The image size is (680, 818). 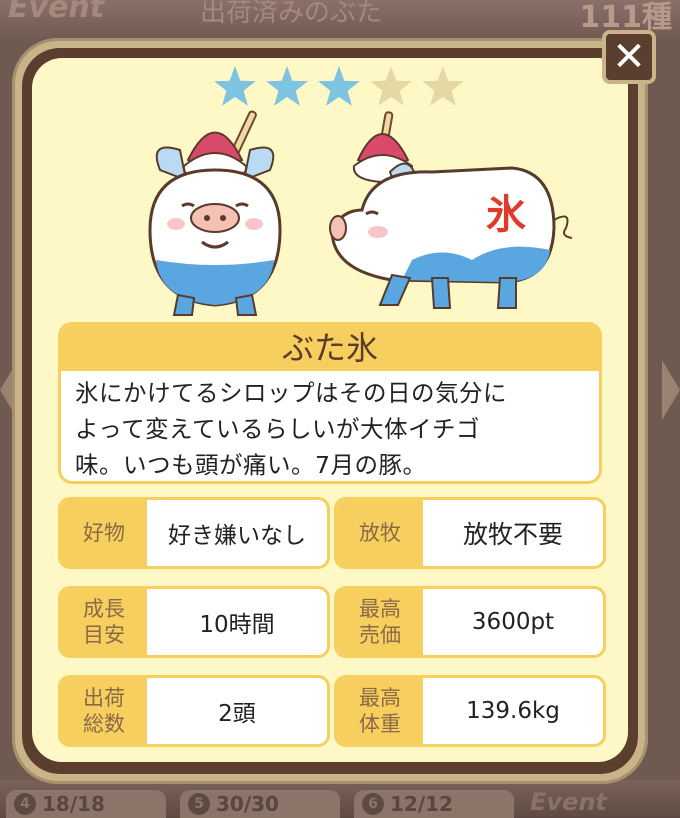 What do you see at coordinates (237, 625) in the screenshot?
I see `stat-value: 10時間` at bounding box center [237, 625].